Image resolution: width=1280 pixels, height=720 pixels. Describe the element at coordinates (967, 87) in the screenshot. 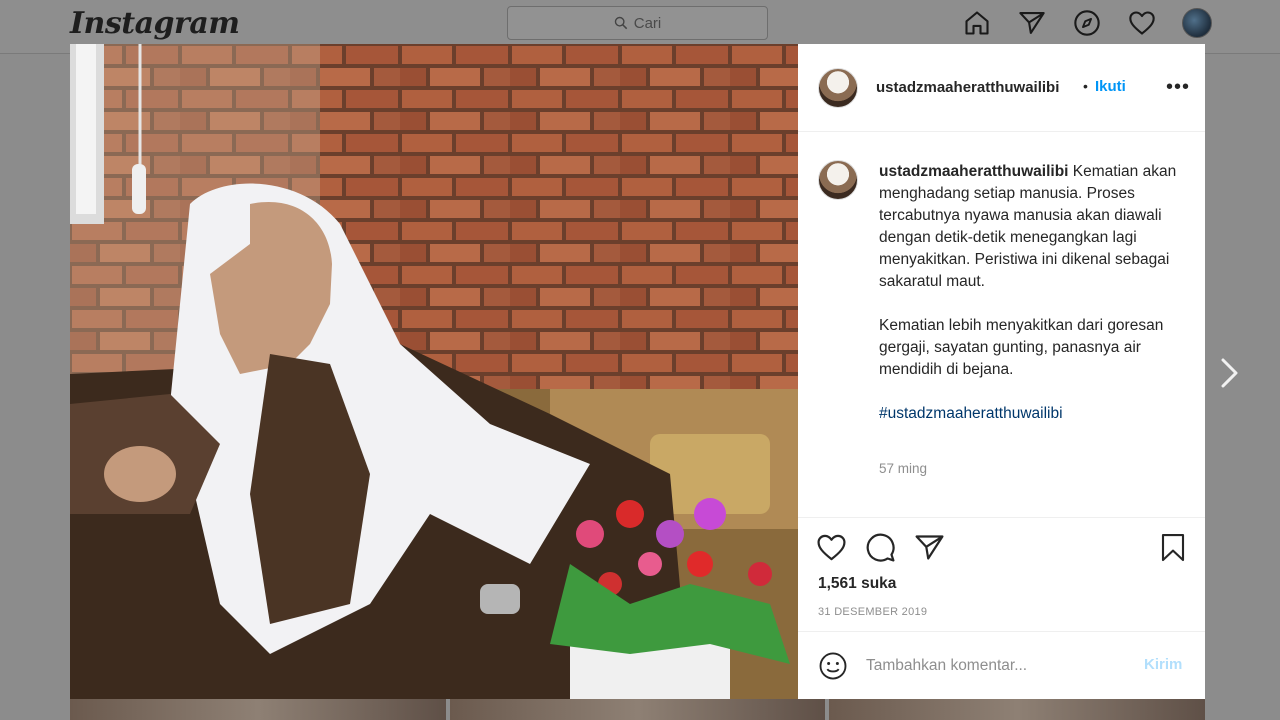

I see `author-username: ustadzmaaheratthuwailibi` at that location.